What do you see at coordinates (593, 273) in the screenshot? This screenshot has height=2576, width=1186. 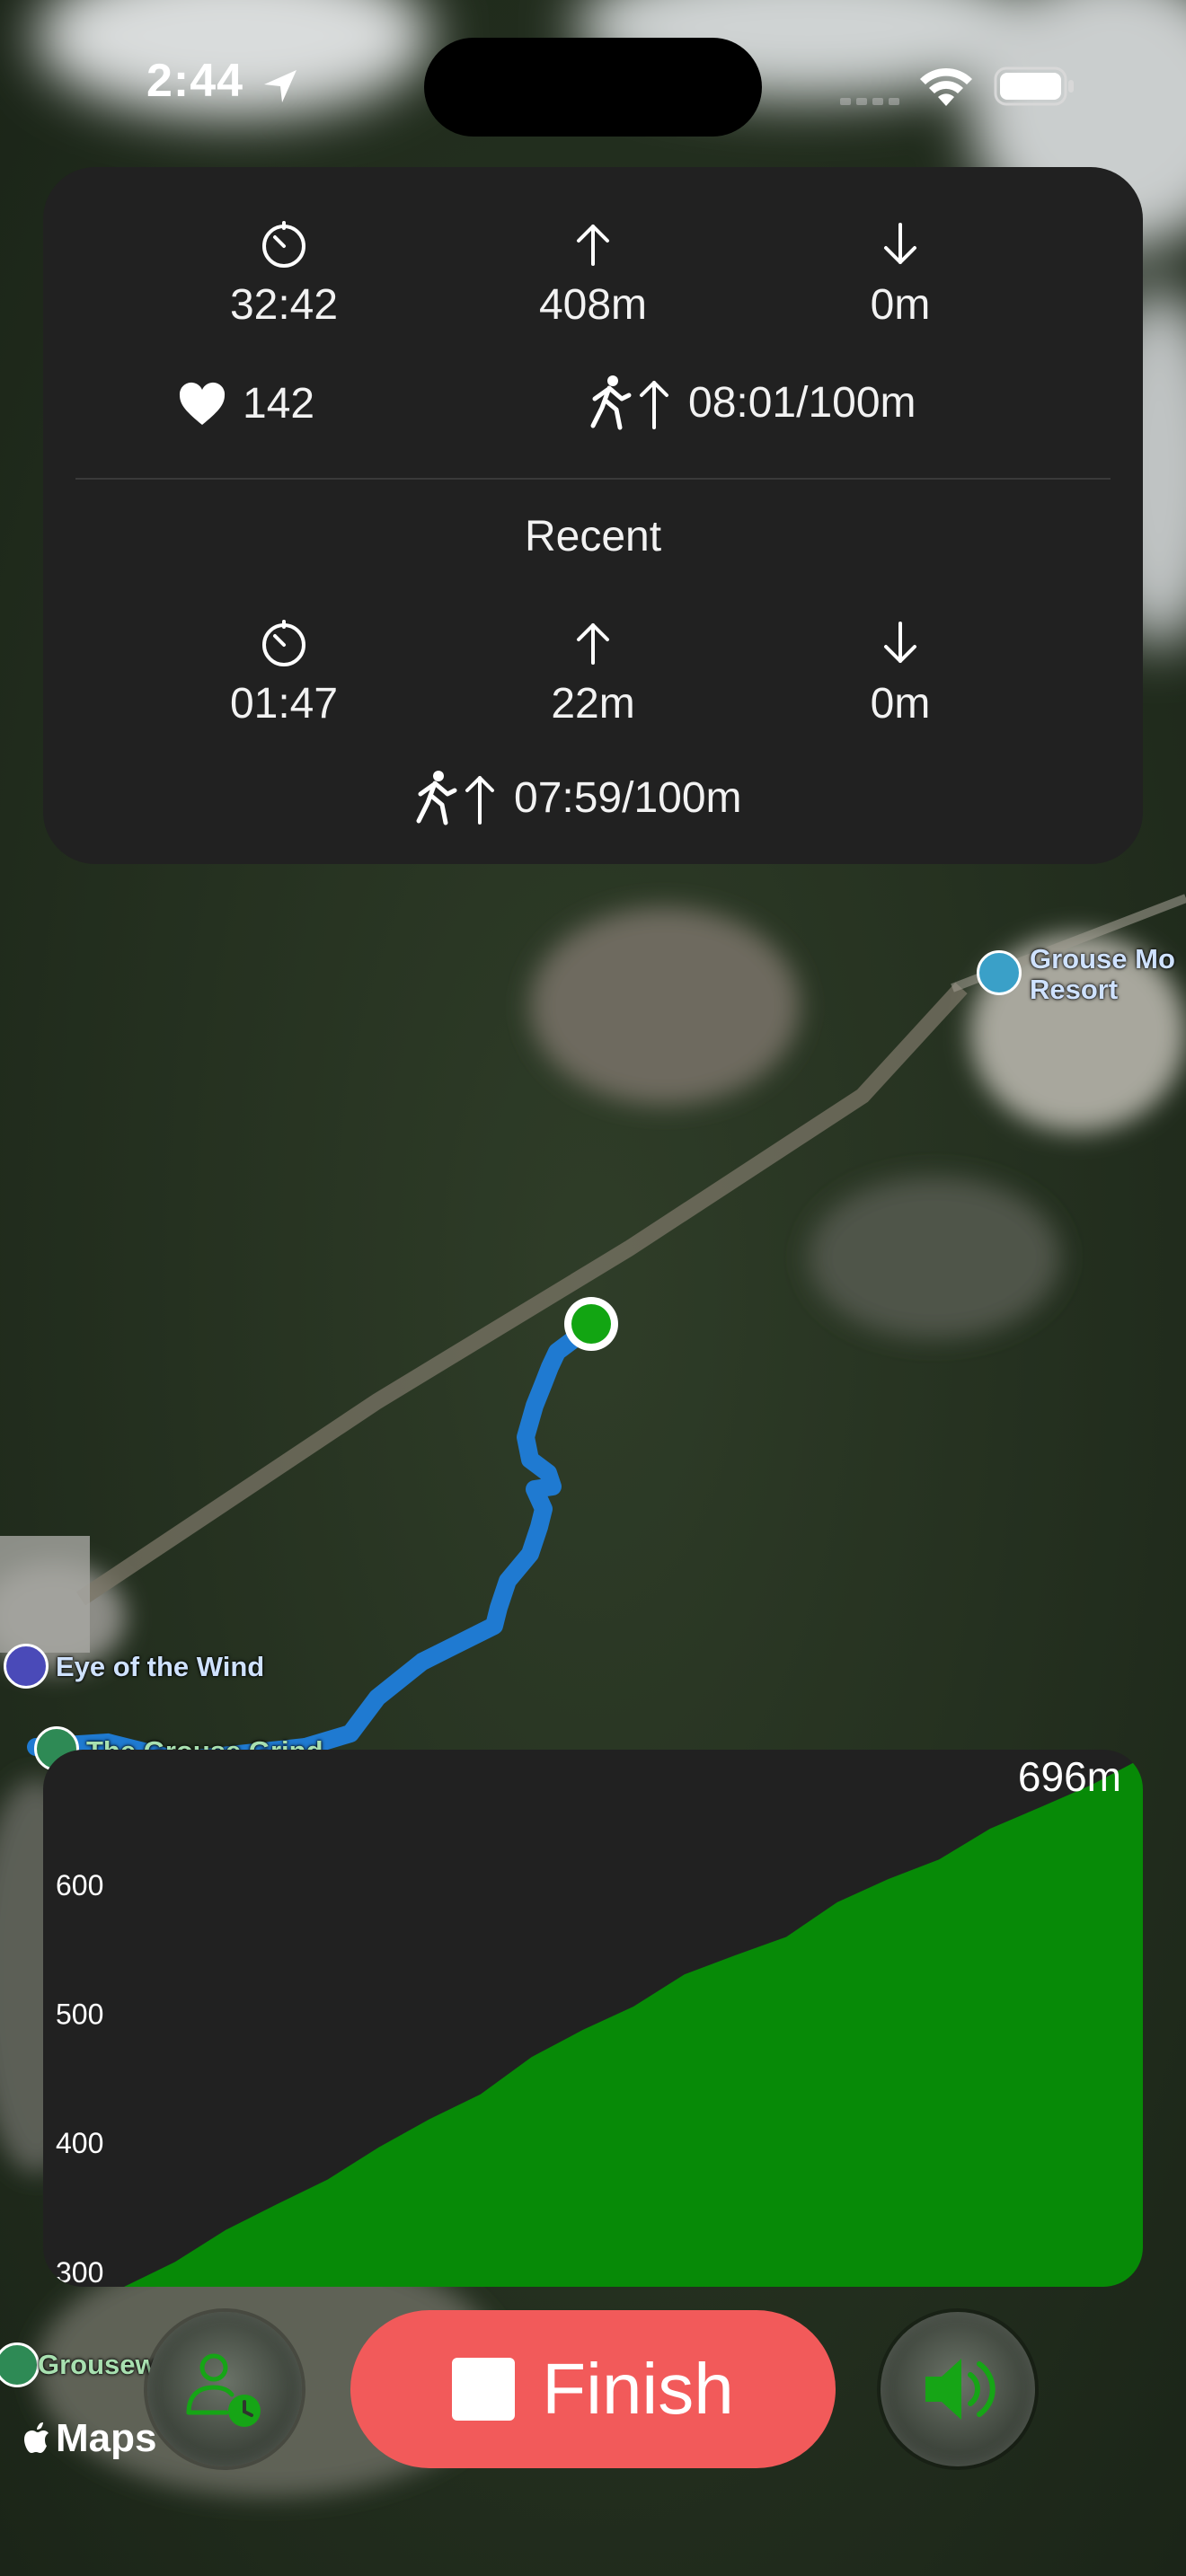 I see `total-ascent-stat: 408m` at bounding box center [593, 273].